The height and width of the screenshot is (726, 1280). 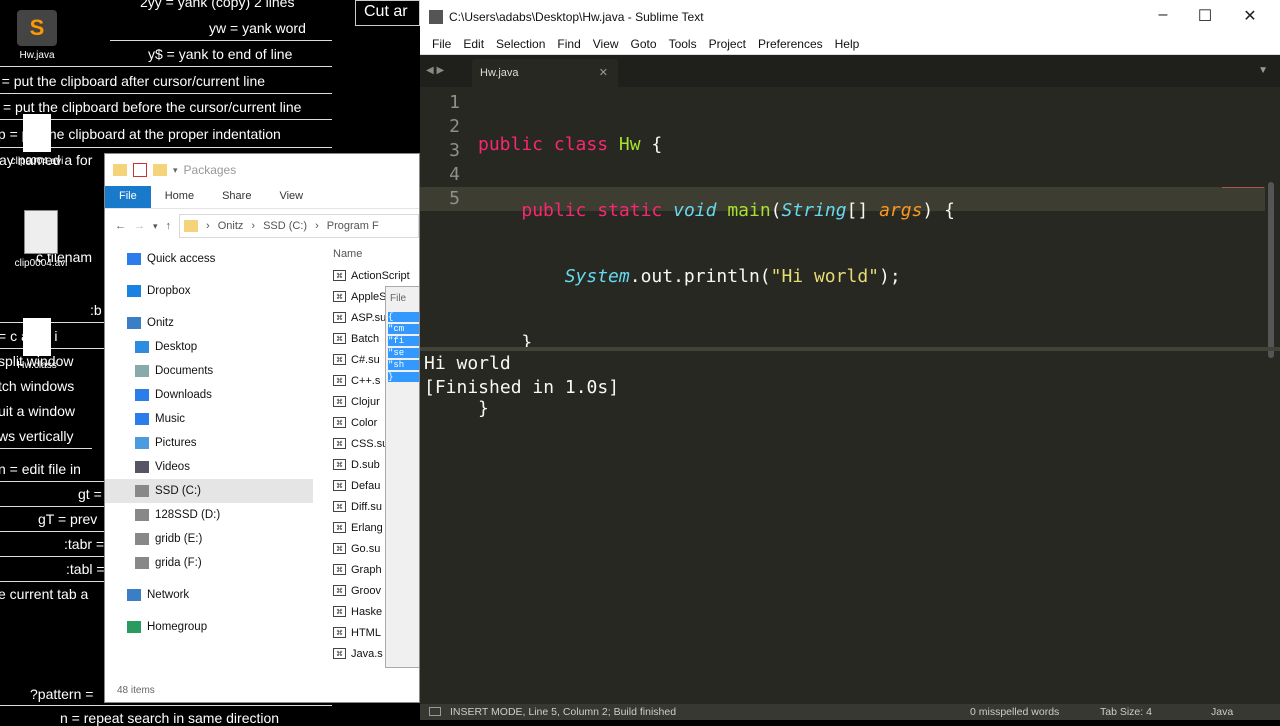 I want to click on minimap, so click(x=1243, y=182).